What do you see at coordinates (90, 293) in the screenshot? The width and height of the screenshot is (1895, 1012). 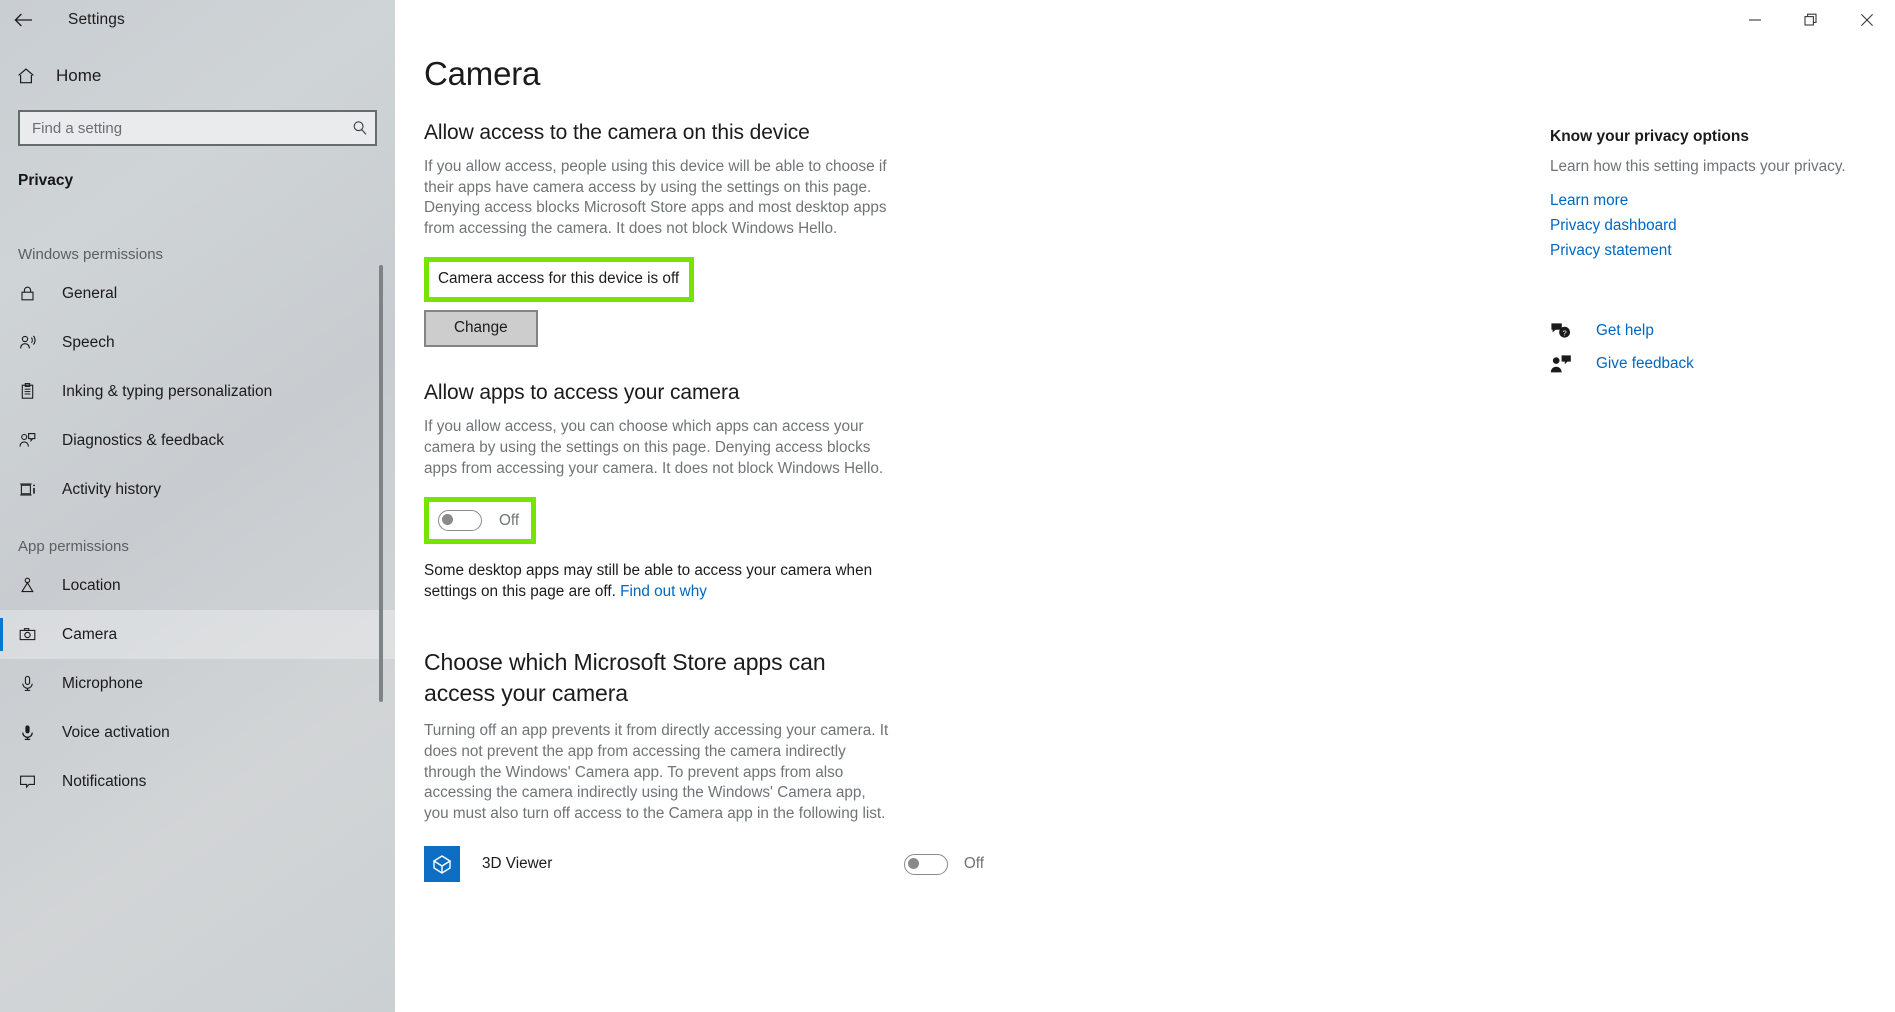 I see `sidebar-item-label: General` at bounding box center [90, 293].